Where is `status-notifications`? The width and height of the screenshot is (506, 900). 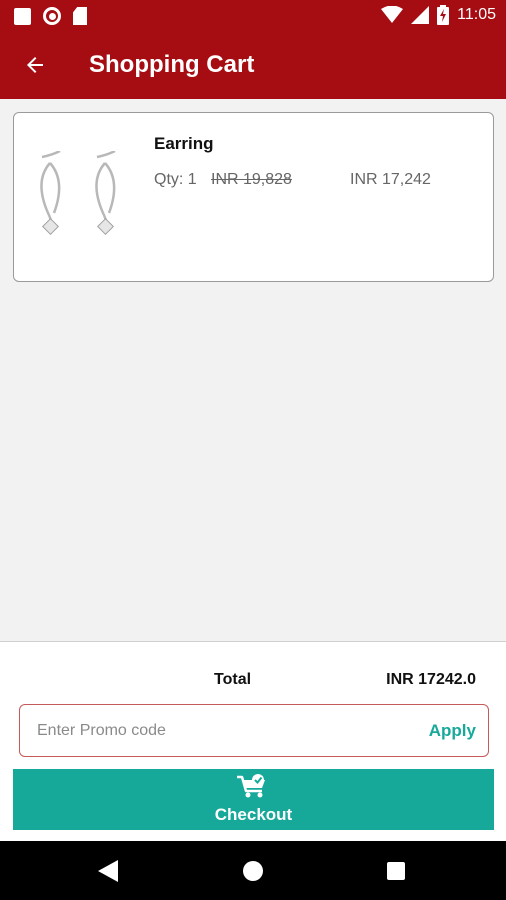 status-notifications is located at coordinates (50, 16).